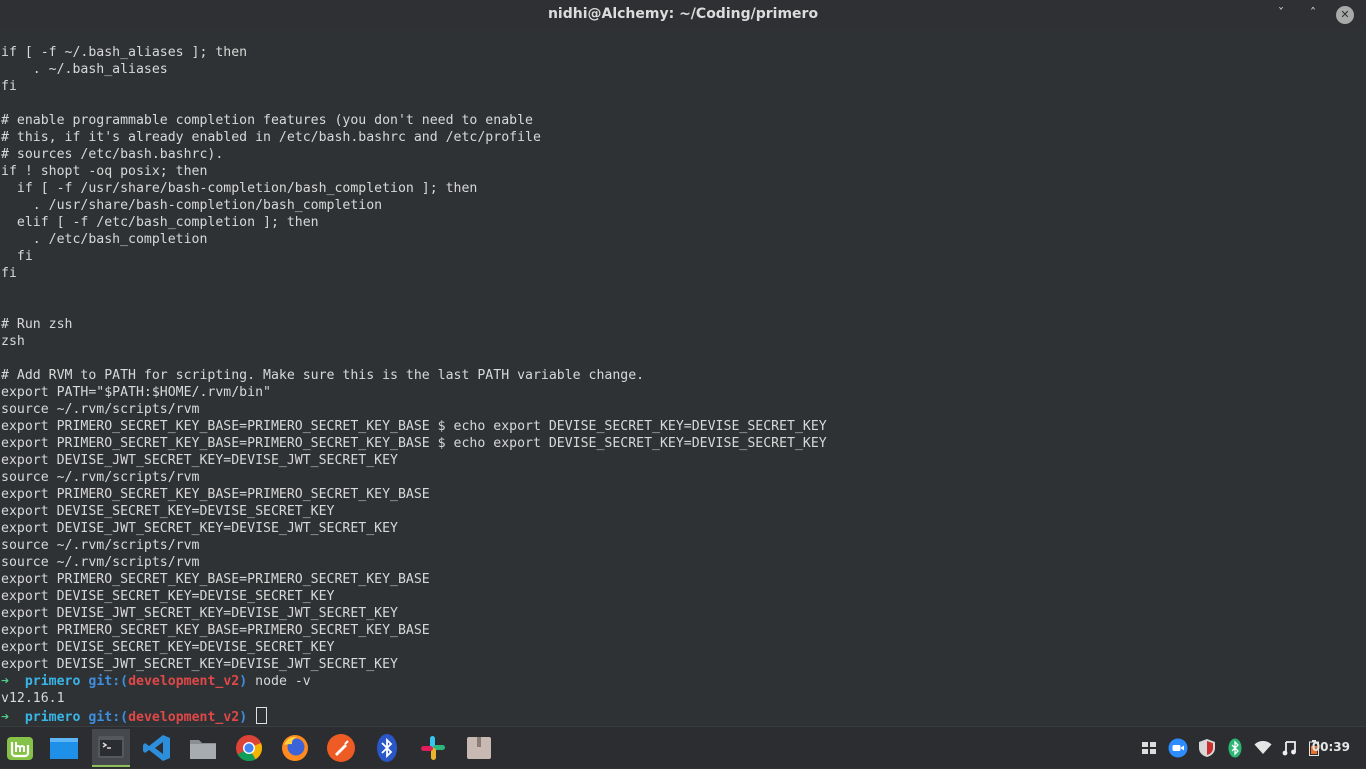  I want to click on update-manager-shield-icon, so click(1207, 748).